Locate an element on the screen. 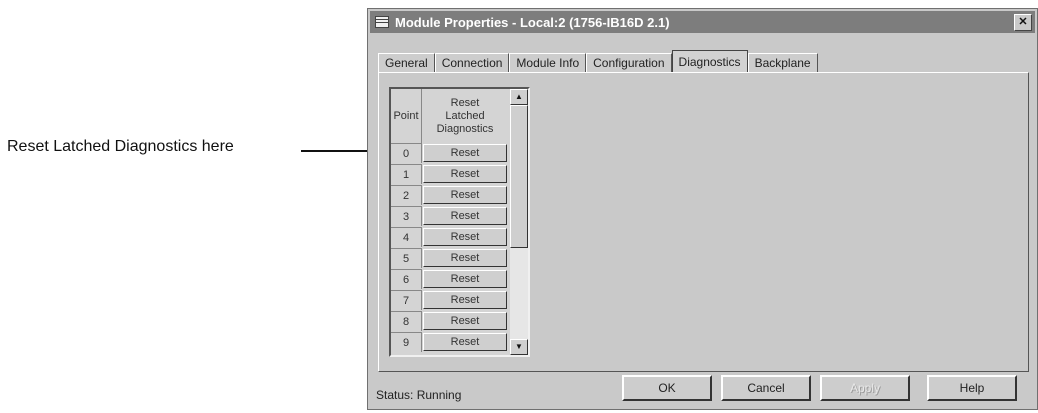 The height and width of the screenshot is (413, 1038). table-row: 0 Reset is located at coordinates (449, 153).